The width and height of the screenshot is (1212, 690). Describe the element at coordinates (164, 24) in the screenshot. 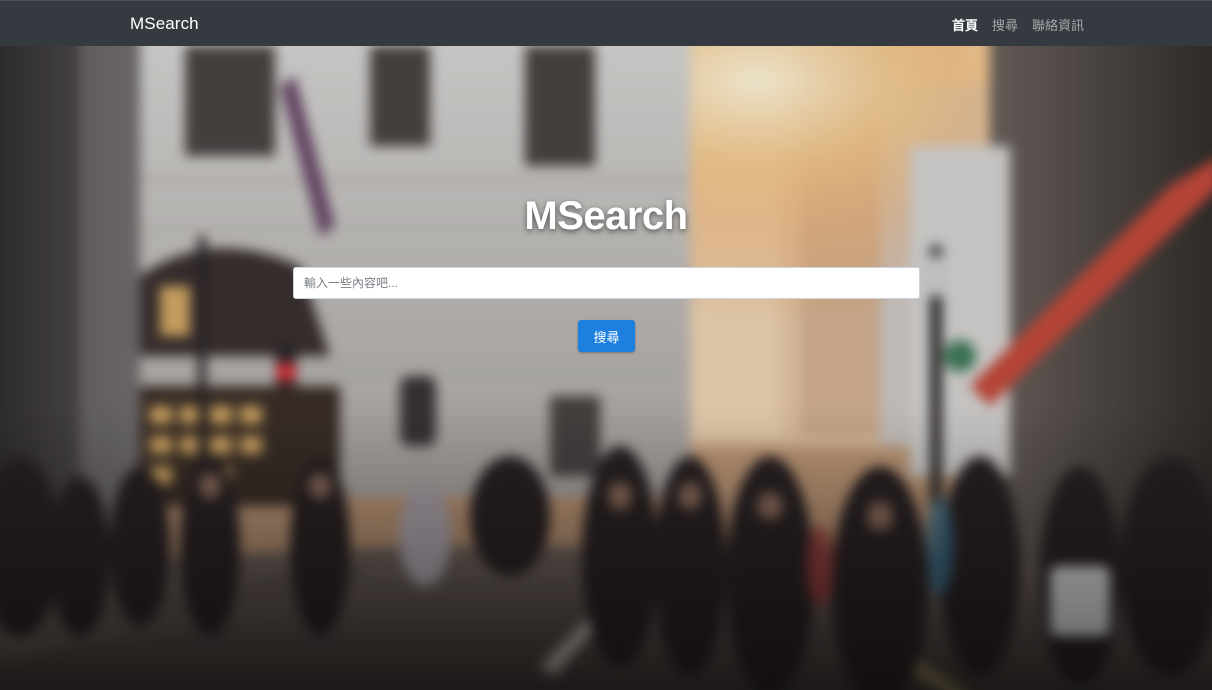

I see `brand-link: MSearch` at that location.